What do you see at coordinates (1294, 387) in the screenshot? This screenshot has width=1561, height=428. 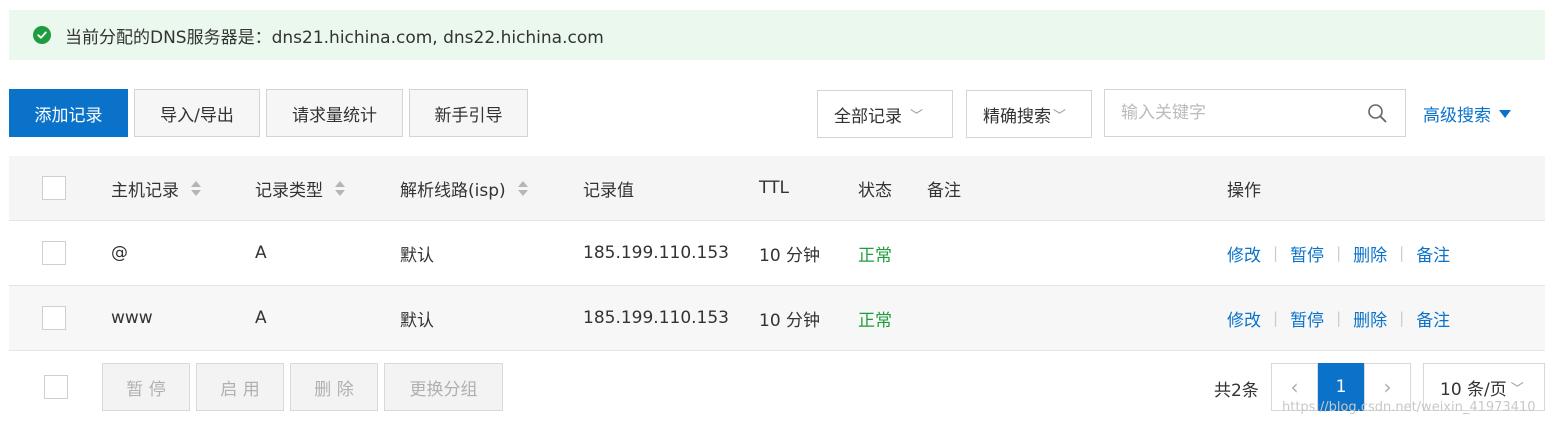 I see `chevron-left-icon: ‹` at bounding box center [1294, 387].